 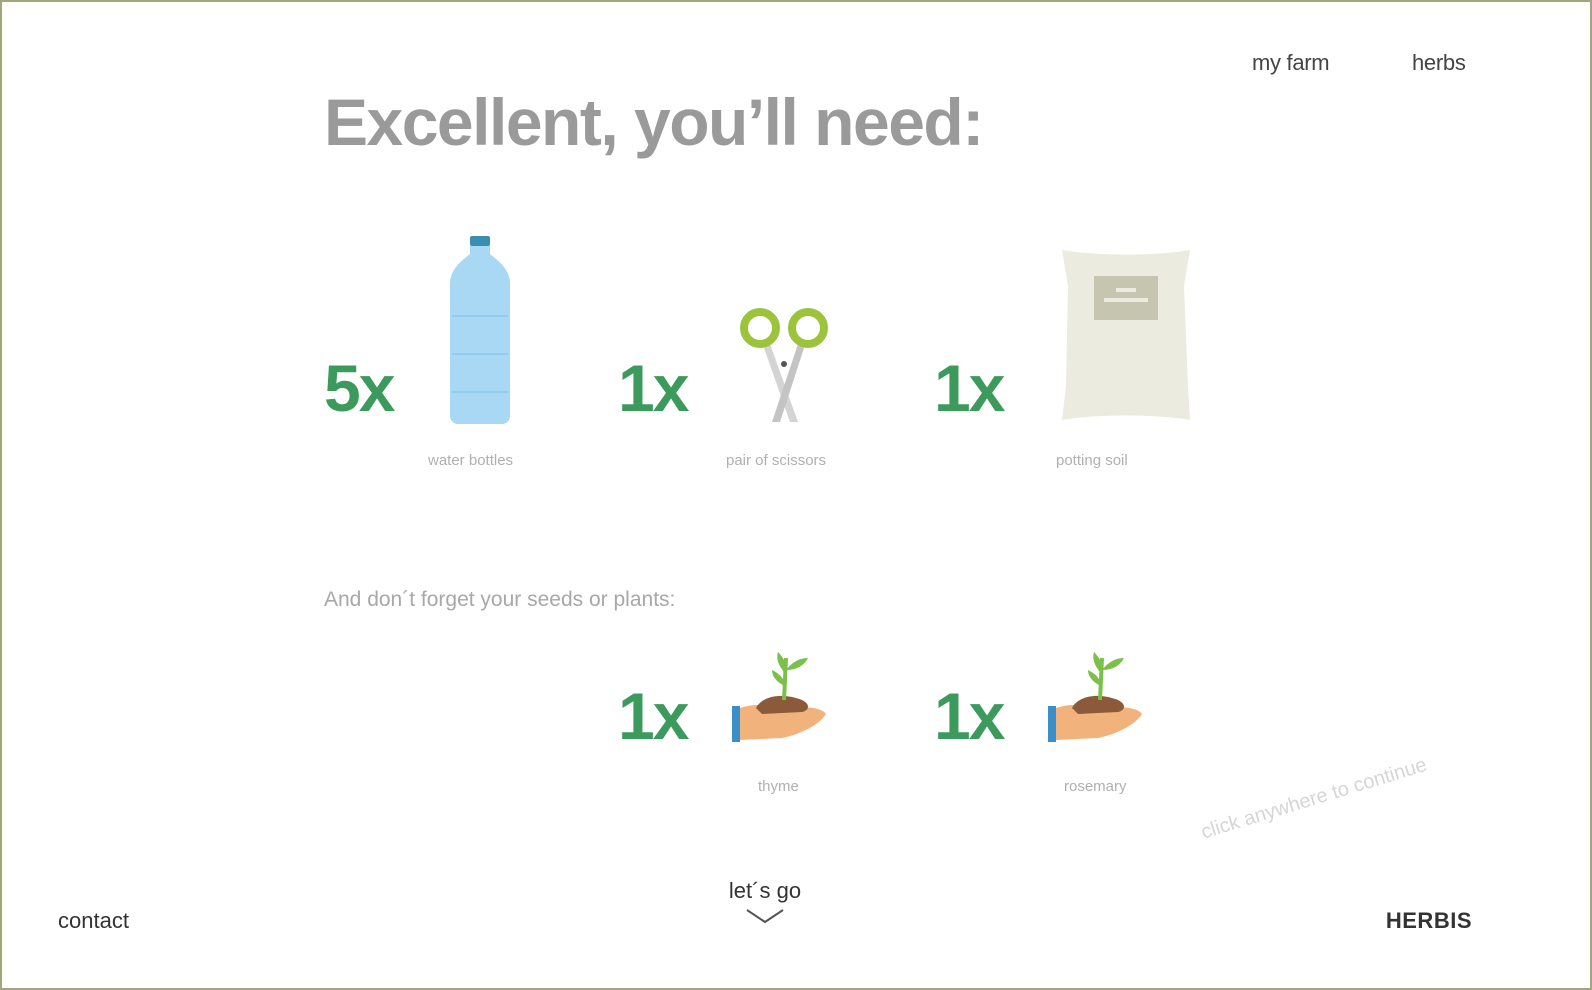 I want to click on supply-quantity: 5x, so click(x=359, y=388).